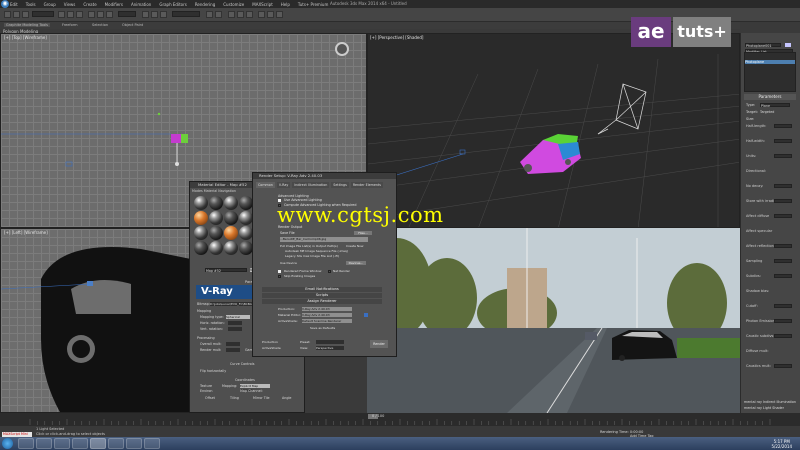  Describe the element at coordinates (285, 4) in the screenshot. I see `menu-help: Help` at that location.